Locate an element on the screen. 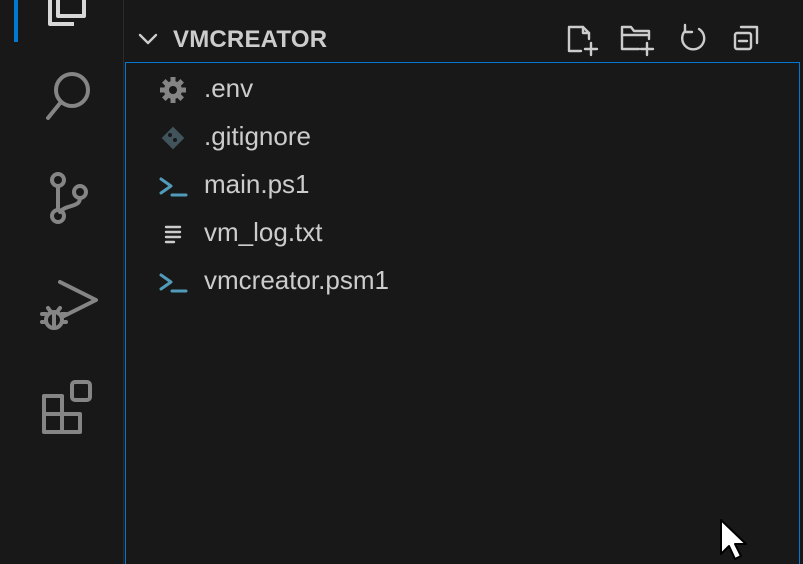  file-label: .gitignore is located at coordinates (257, 136).